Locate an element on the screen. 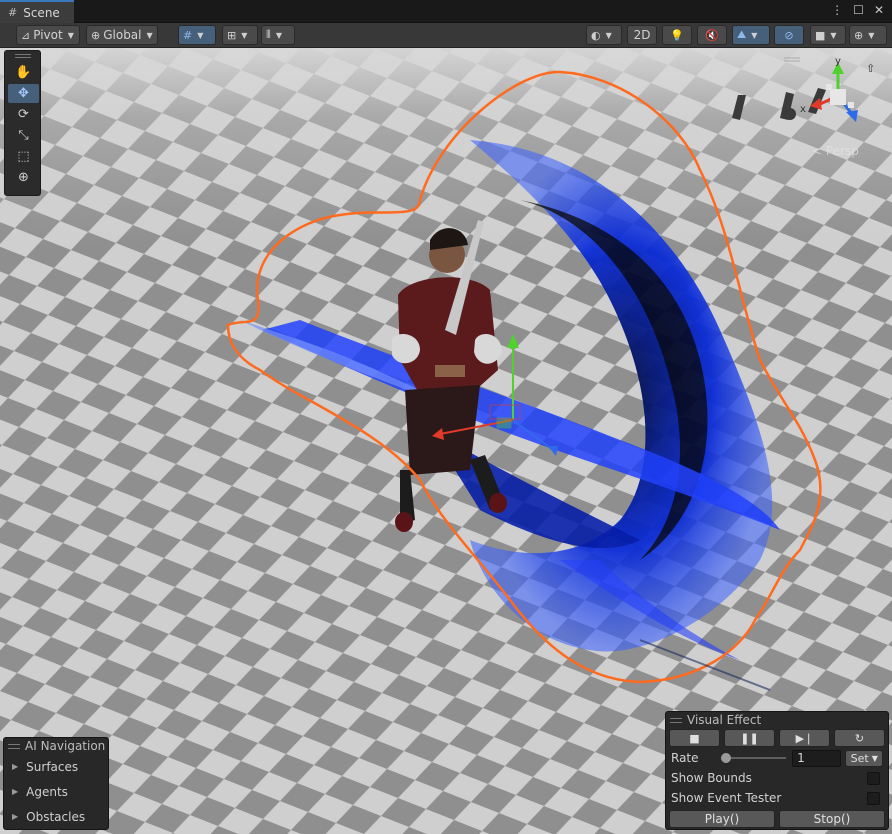 This screenshot has height=834, width=892. hand-icon: ✋ is located at coordinates (23, 72).